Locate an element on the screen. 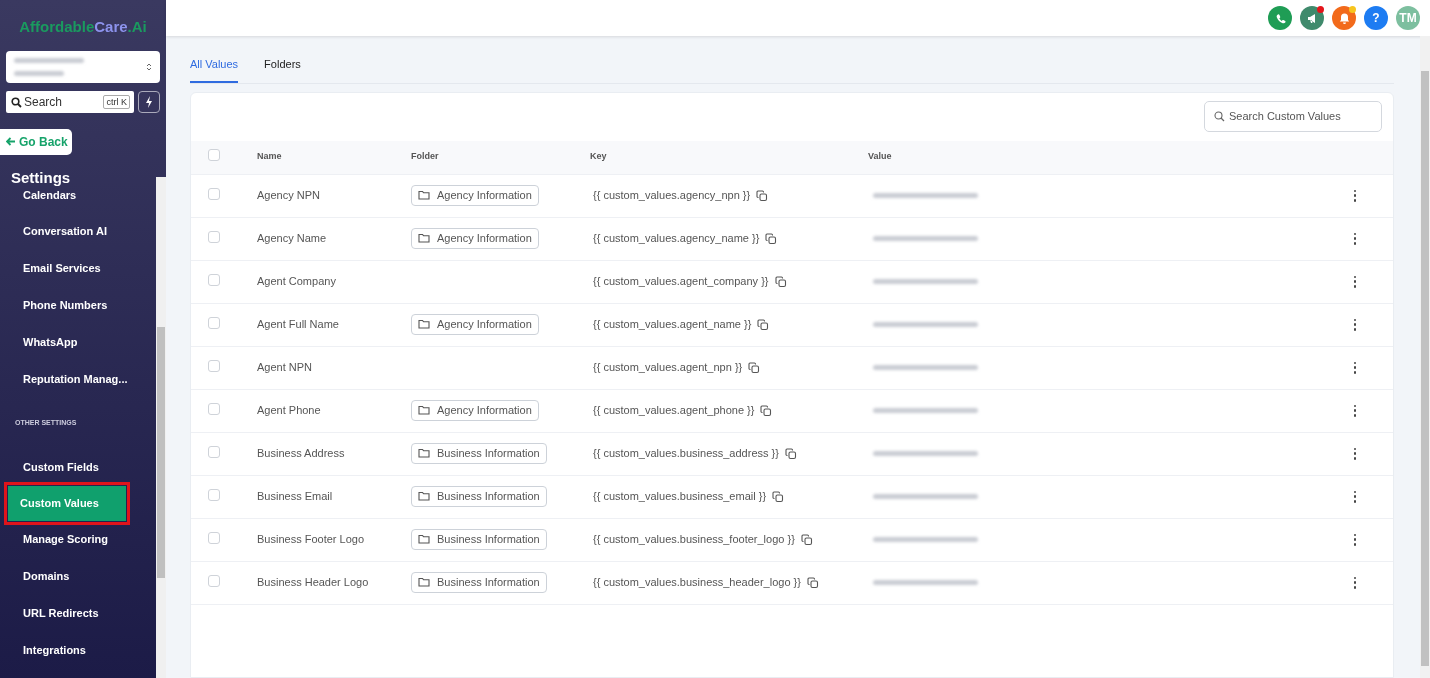  name-cell-text: Agent Phone is located at coordinates (289, 411).